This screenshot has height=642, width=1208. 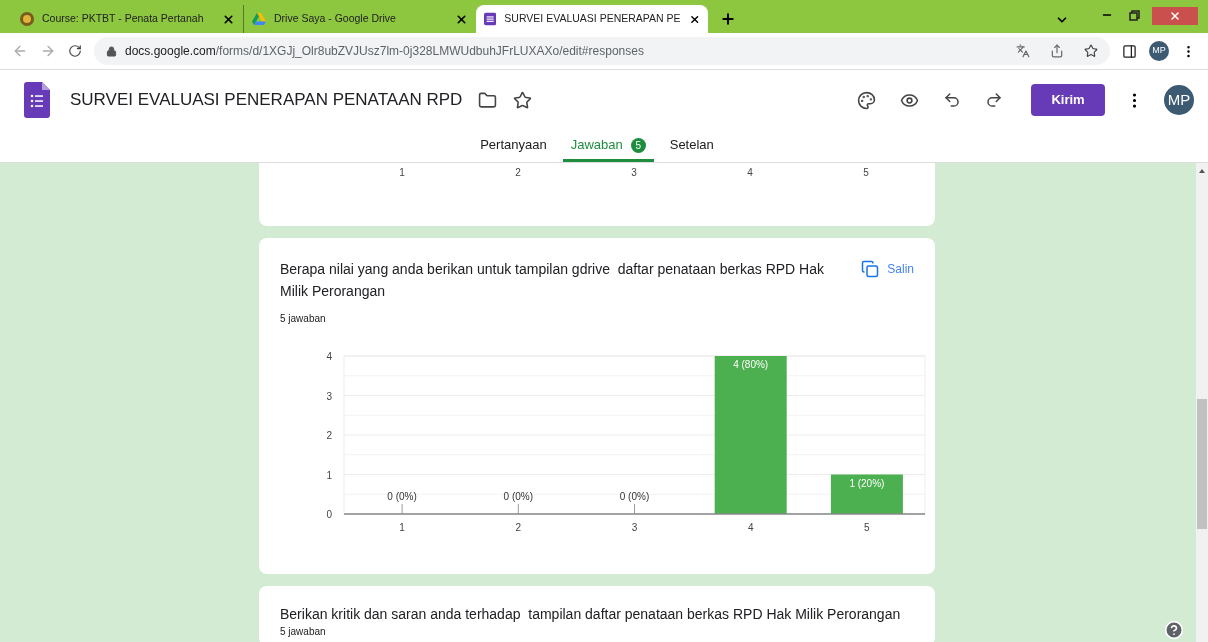 What do you see at coordinates (952, 100) in the screenshot?
I see `undo-icon` at bounding box center [952, 100].